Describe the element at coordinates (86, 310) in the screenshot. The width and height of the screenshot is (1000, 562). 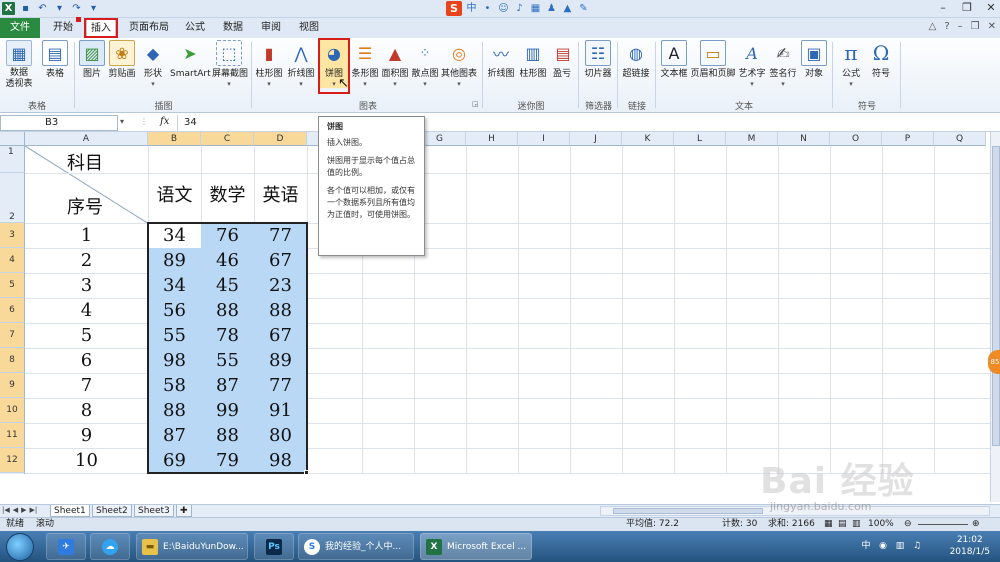
I see `row-index-cell: 4` at that location.